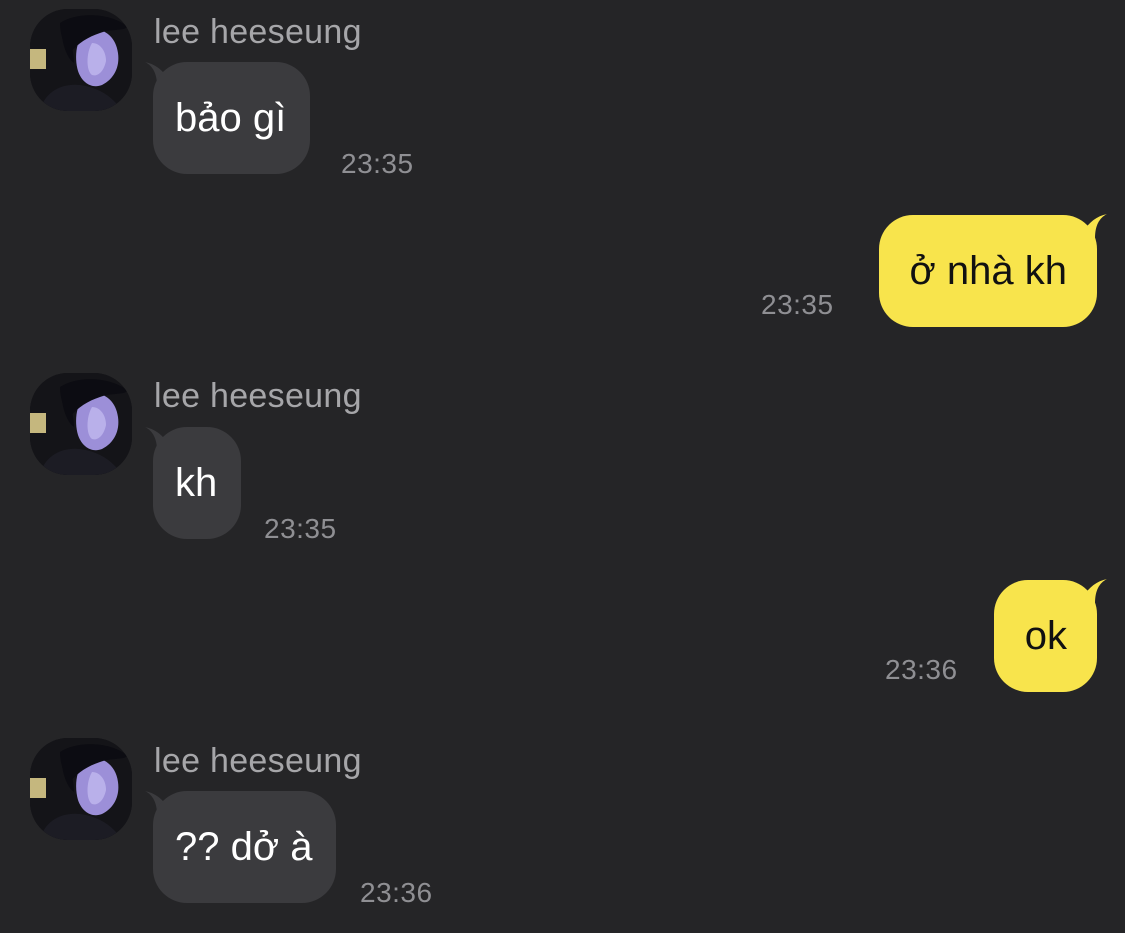  Describe the element at coordinates (987, 271) in the screenshot. I see `message-bubble: ở nhà kh` at that location.